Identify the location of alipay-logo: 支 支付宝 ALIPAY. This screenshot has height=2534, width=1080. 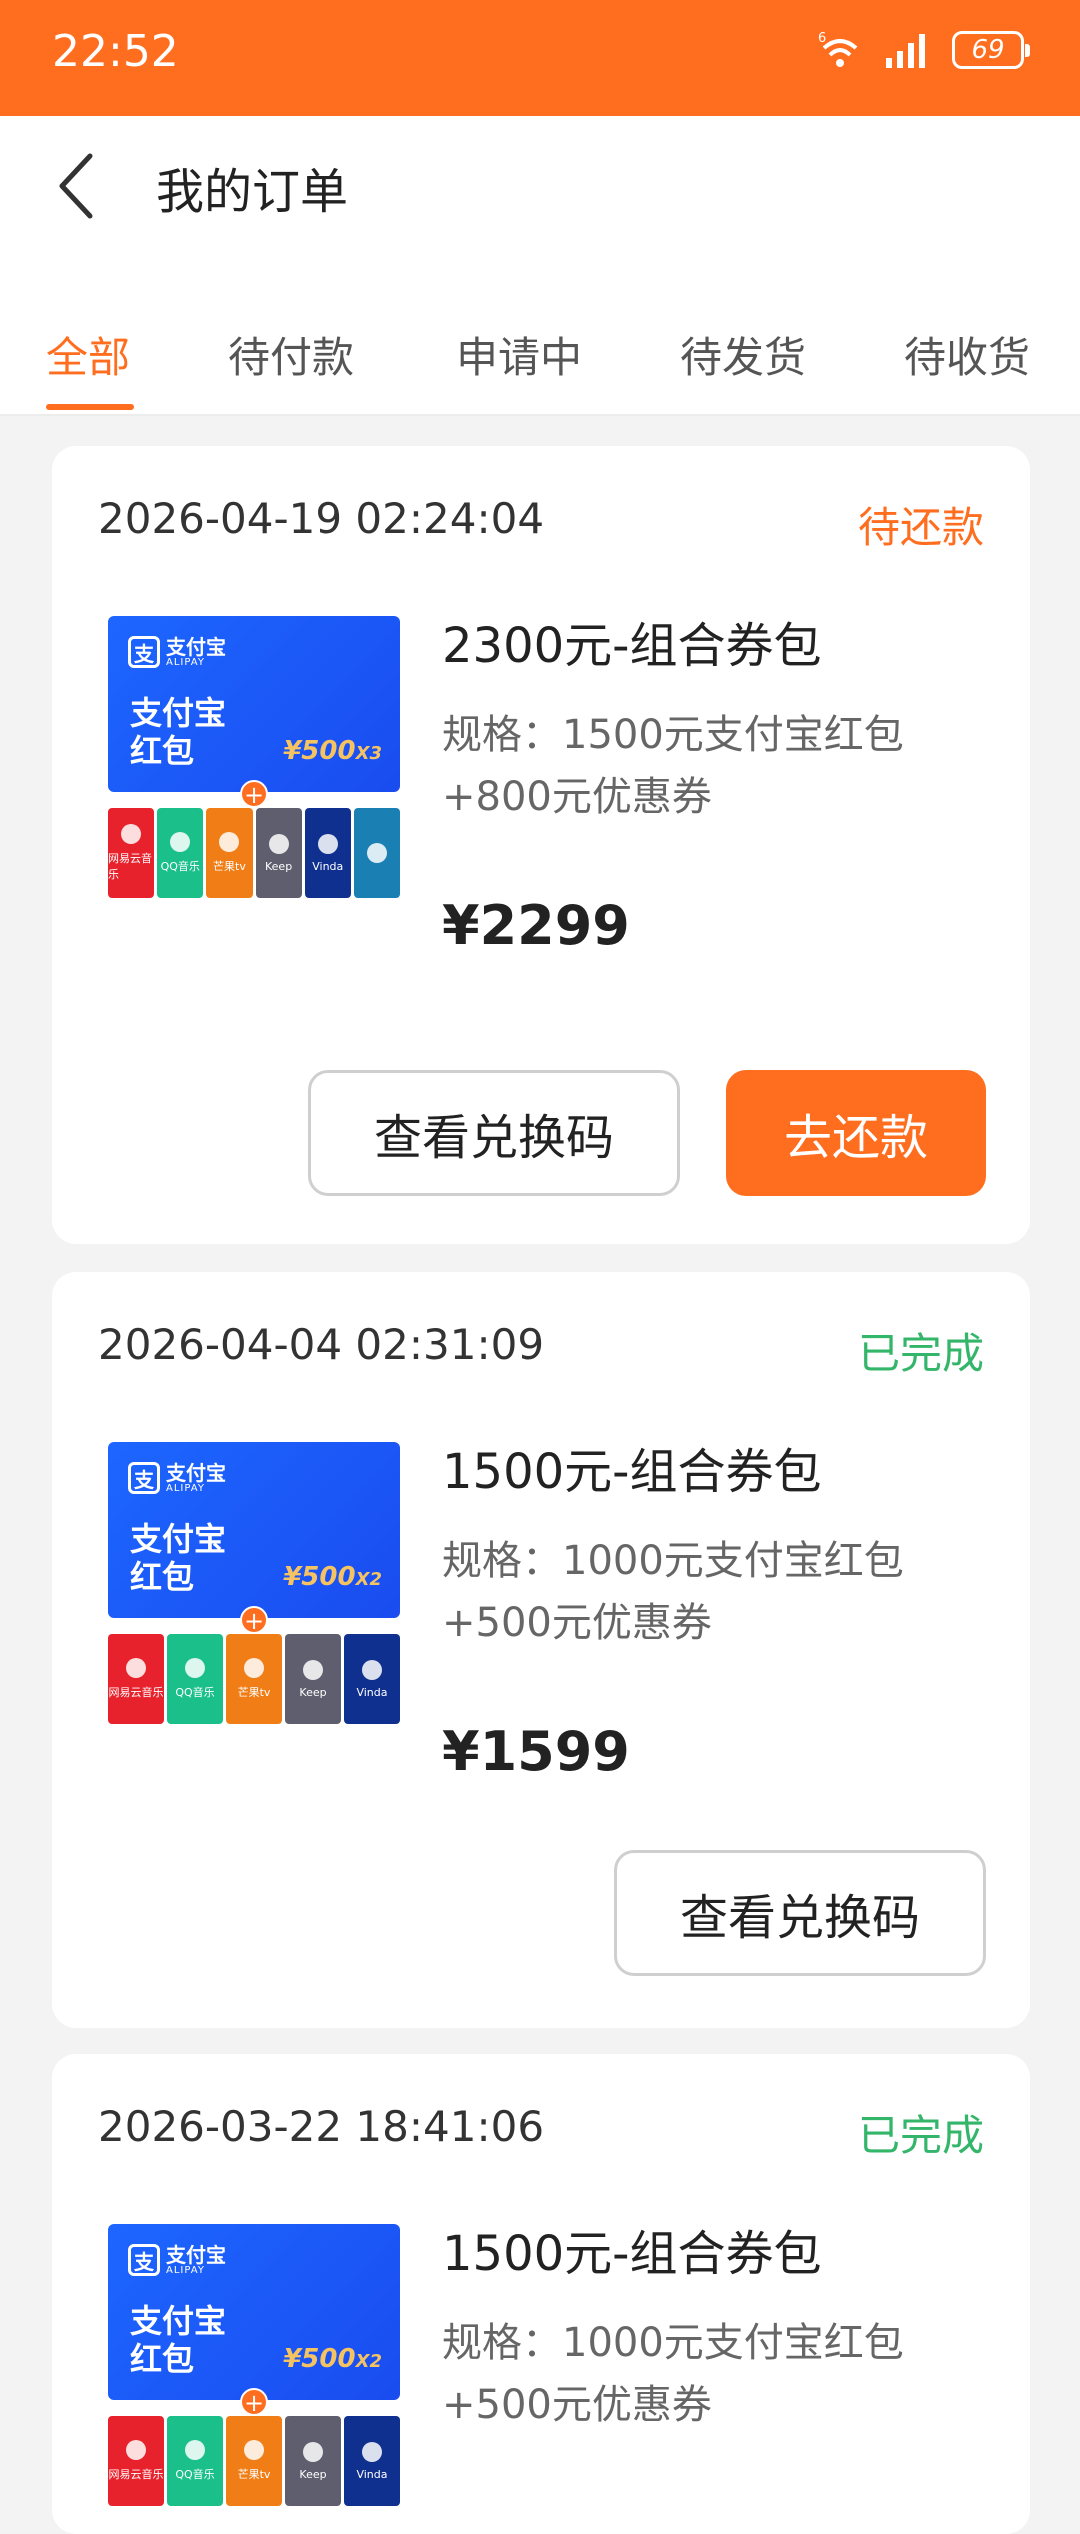
(177, 2260).